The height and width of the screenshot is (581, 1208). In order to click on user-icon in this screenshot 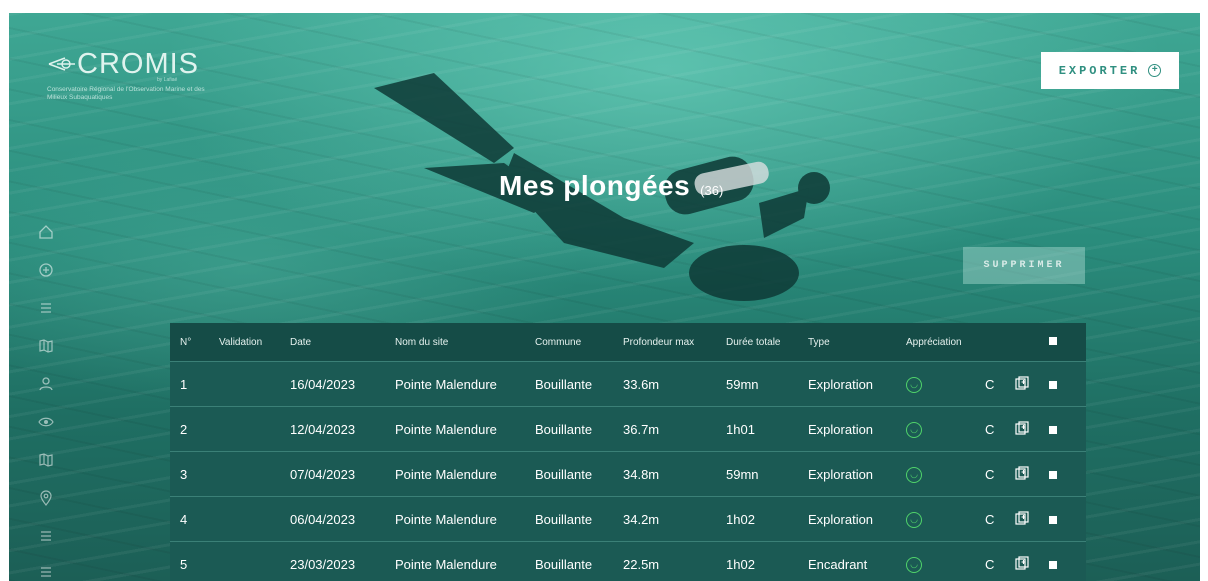, I will do `click(46, 384)`.